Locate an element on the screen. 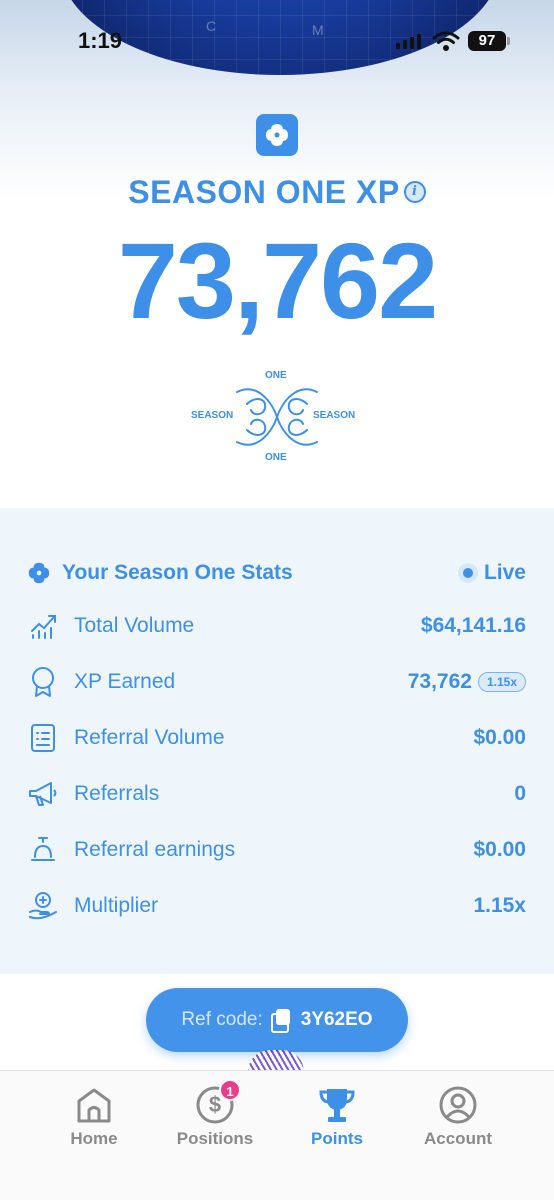  ref-code-value: 3Y62EO is located at coordinates (336, 1019).